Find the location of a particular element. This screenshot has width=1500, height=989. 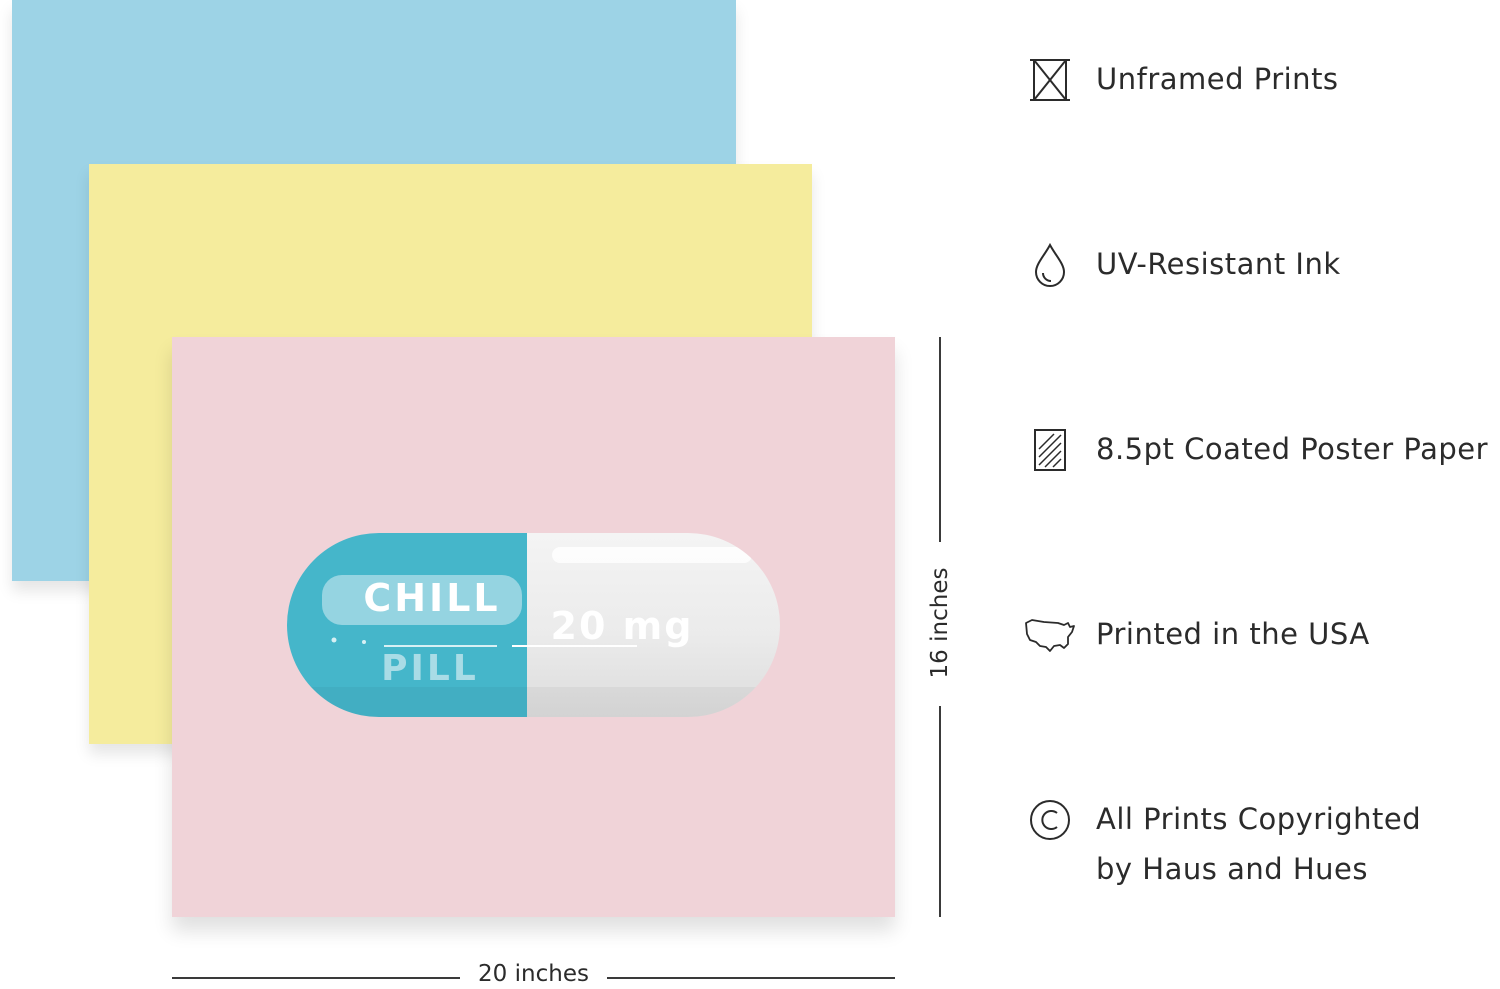

feature-copyright: All Prints Copyrighted by Haus and Hues is located at coordinates (1222, 844).